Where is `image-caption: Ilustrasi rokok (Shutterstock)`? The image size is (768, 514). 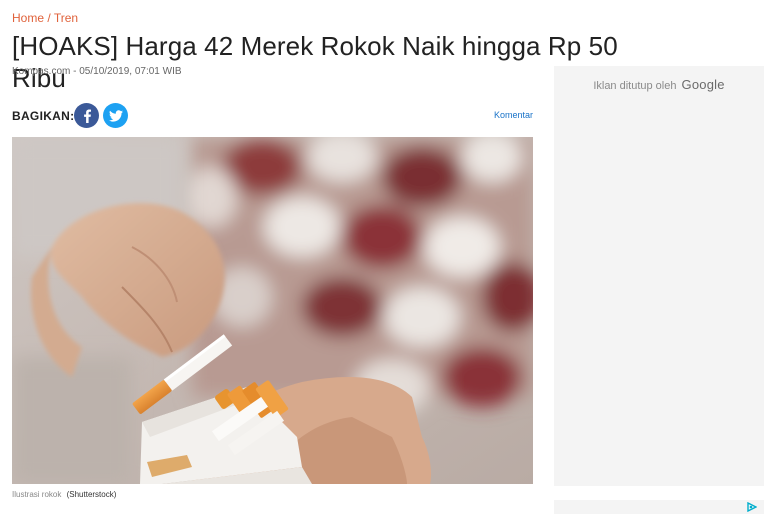 image-caption: Ilustrasi rokok (Shutterstock) is located at coordinates (64, 494).